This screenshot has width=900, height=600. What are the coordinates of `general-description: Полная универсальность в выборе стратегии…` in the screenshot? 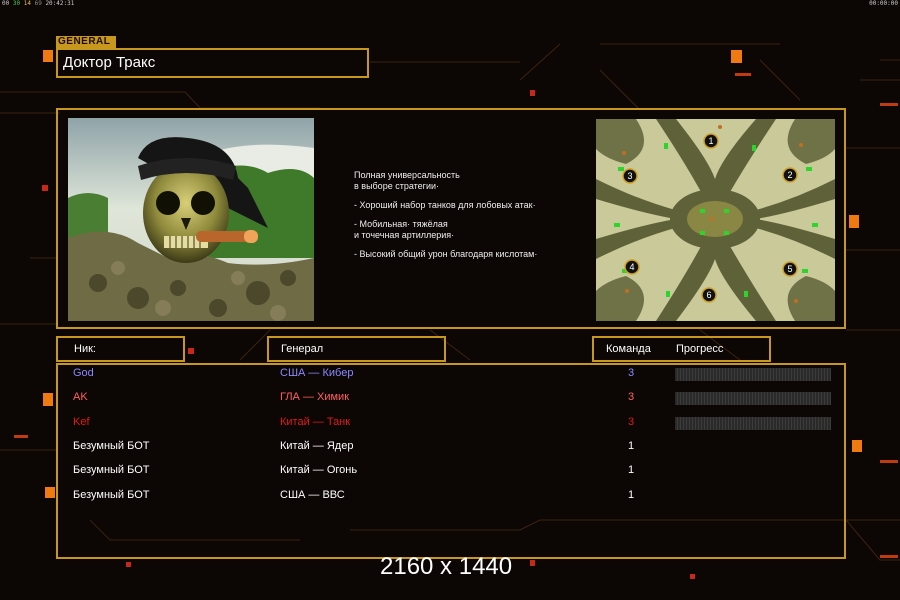 It's located at (469, 219).